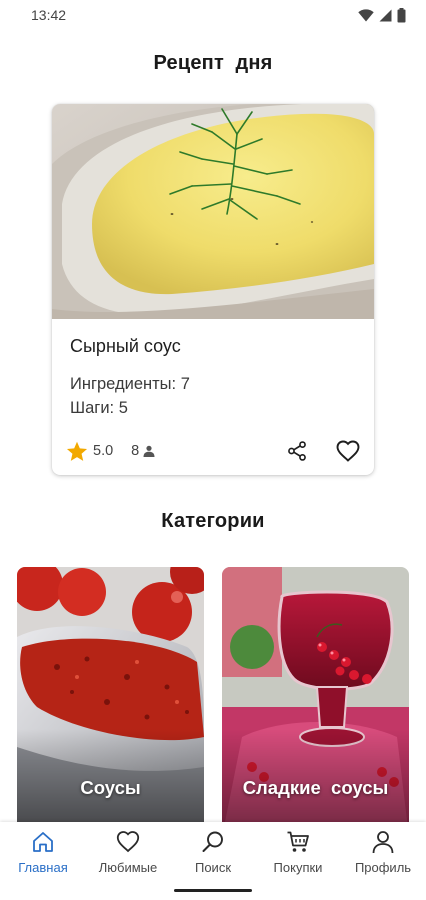 The image size is (426, 900). I want to click on category-tile-sauces: Соусы, so click(110, 702).